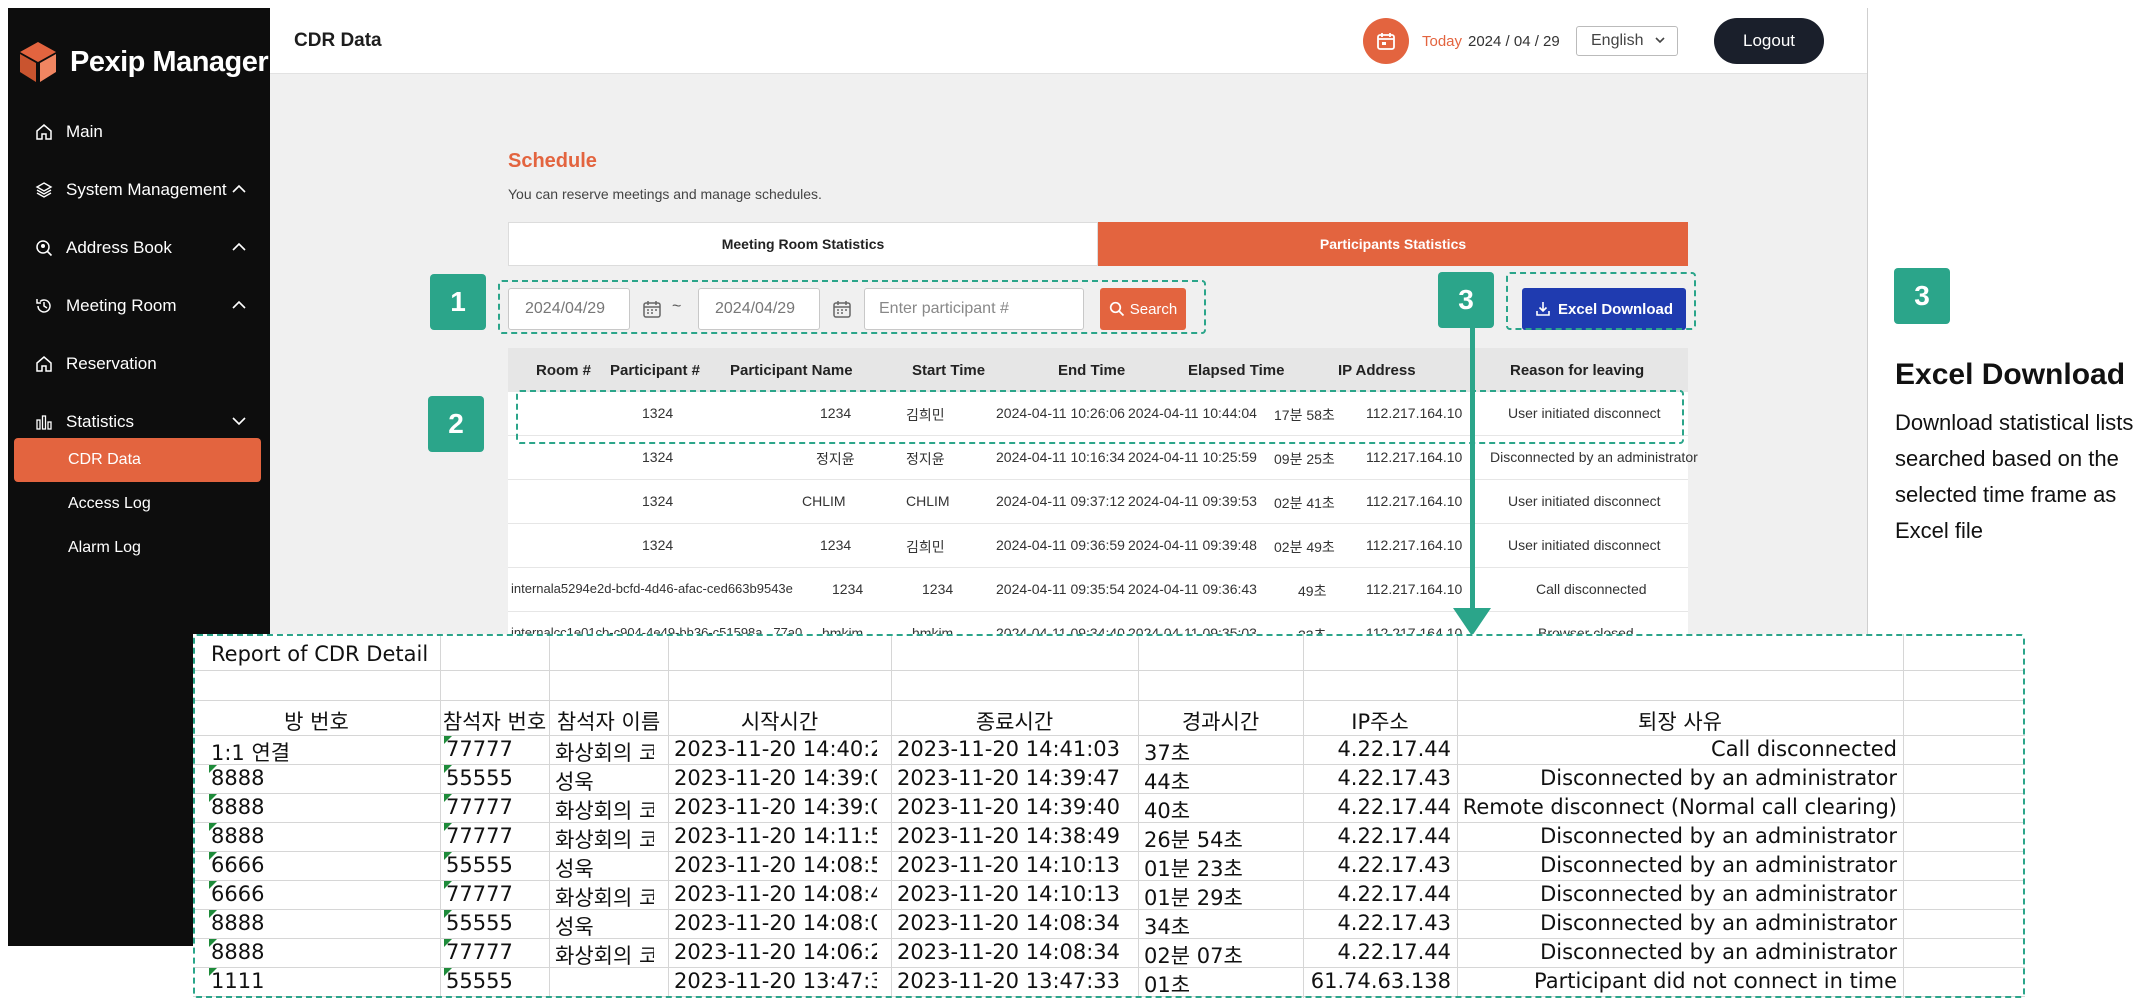 The height and width of the screenshot is (1000, 2154). Describe the element at coordinates (44, 422) in the screenshot. I see `bar-chart-icon` at that location.